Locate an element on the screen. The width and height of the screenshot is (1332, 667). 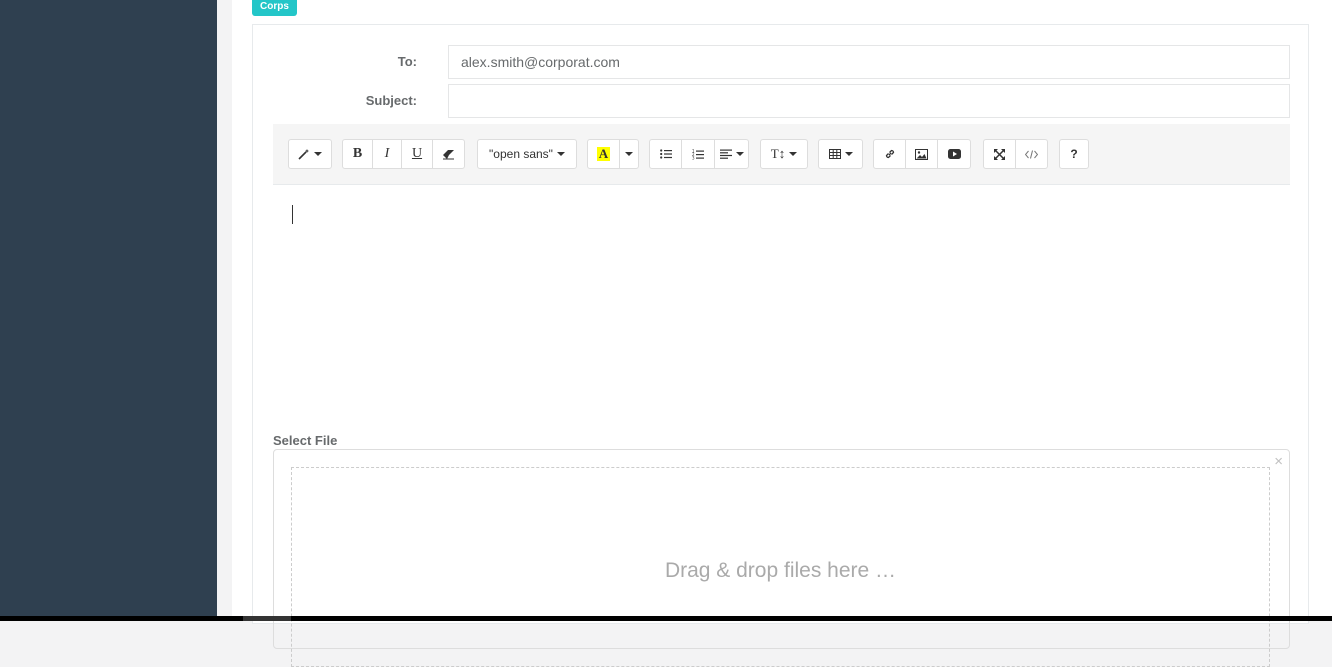
table-group is located at coordinates (840, 154).